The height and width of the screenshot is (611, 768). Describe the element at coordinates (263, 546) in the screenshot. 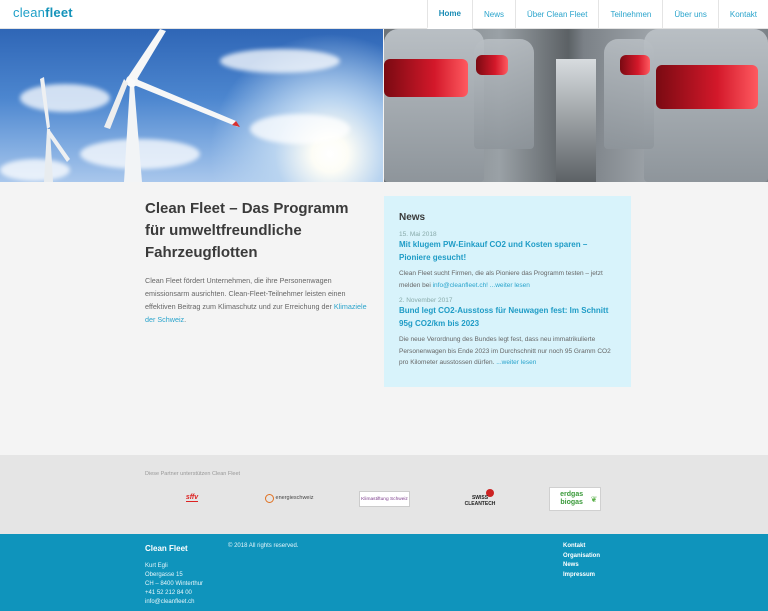

I see `footer-copyright: © 2018 All rights reserved.` at that location.